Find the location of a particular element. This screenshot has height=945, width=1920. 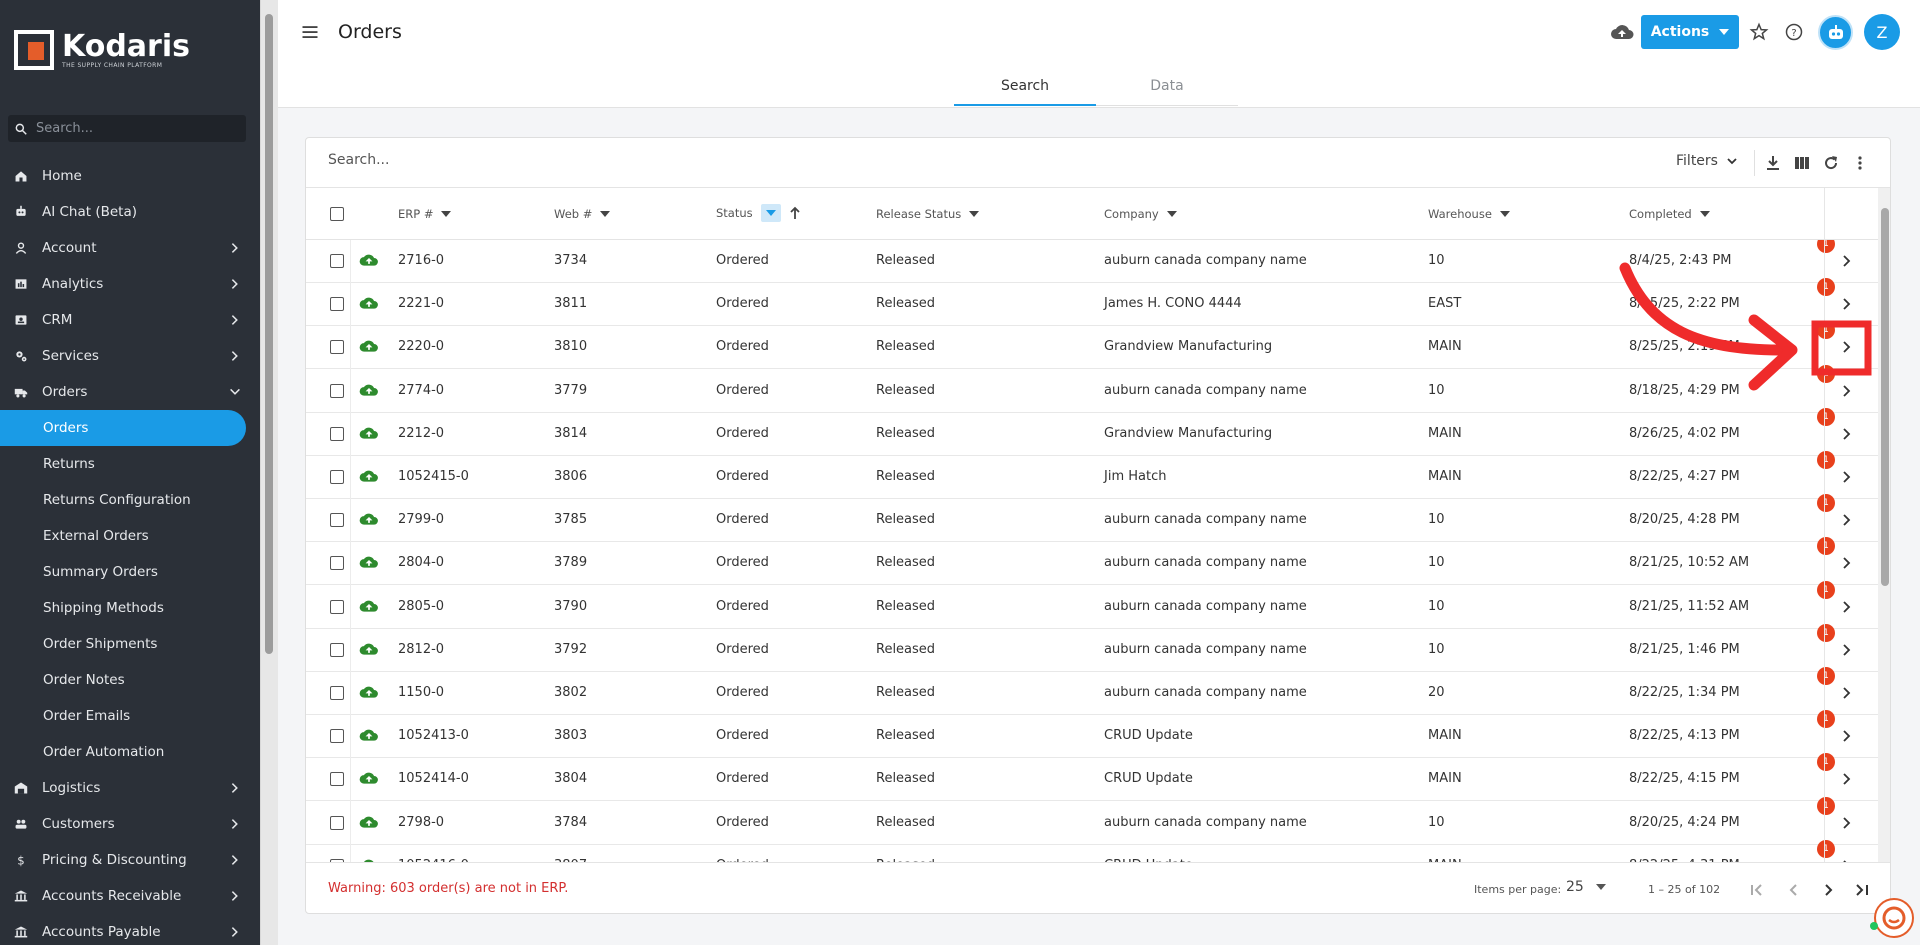

sidebar-item-orders: Orders is located at coordinates (130, 392).